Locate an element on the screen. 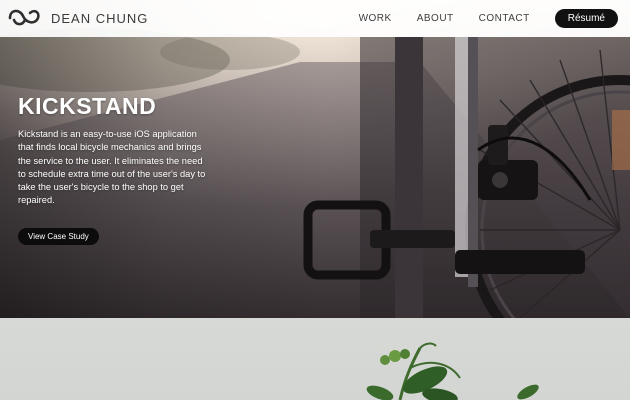 Image resolution: width=630 pixels, height=400 pixels. nav-links: WORK ABOUT CONTACT Résumé is located at coordinates (489, 18).